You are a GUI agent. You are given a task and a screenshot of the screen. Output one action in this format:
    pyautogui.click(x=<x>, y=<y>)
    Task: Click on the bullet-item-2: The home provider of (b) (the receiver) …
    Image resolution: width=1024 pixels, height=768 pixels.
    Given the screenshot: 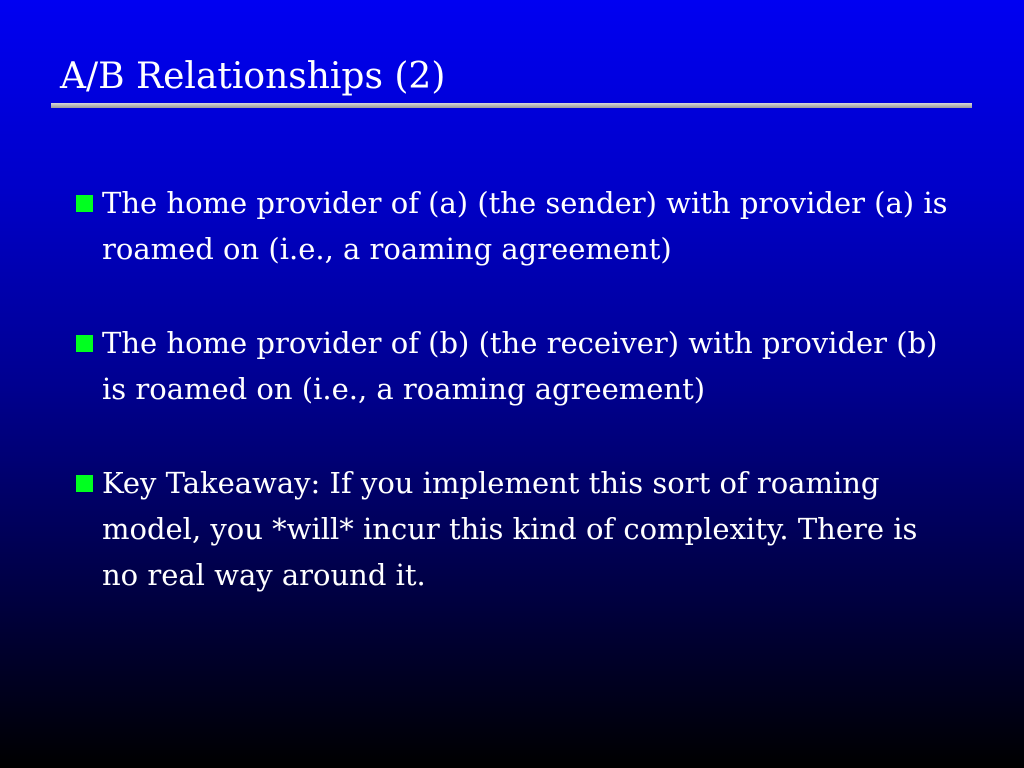 What is the action you would take?
    pyautogui.click(x=516, y=366)
    